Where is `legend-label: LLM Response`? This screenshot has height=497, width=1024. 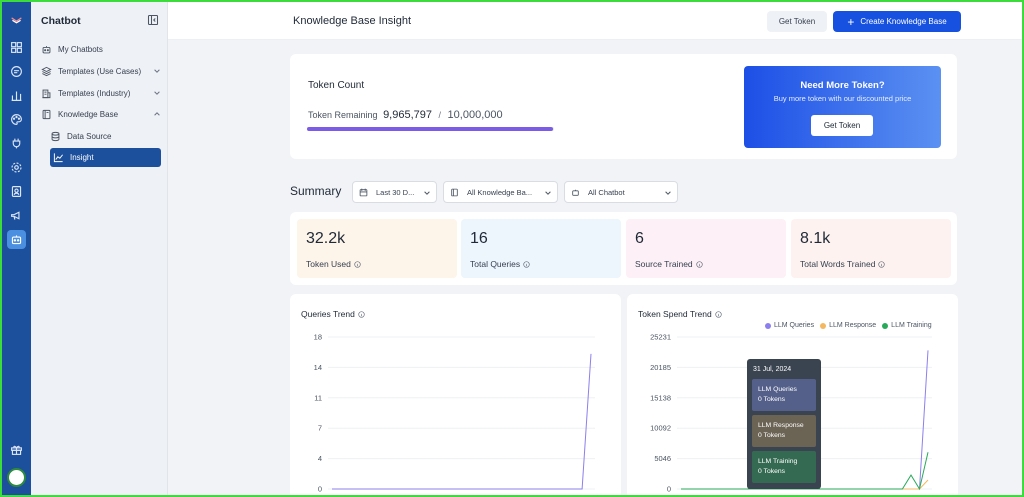 legend-label: LLM Response is located at coordinates (853, 325).